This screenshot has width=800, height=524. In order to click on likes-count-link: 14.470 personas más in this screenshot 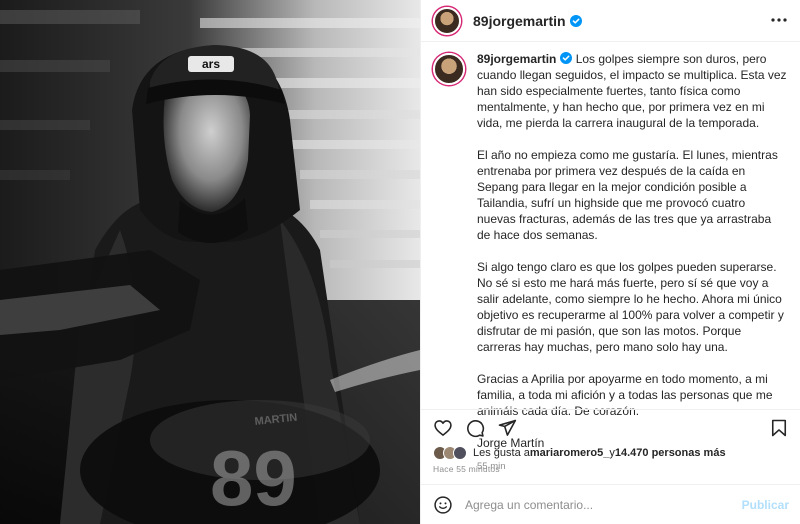, I will do `click(670, 453)`.